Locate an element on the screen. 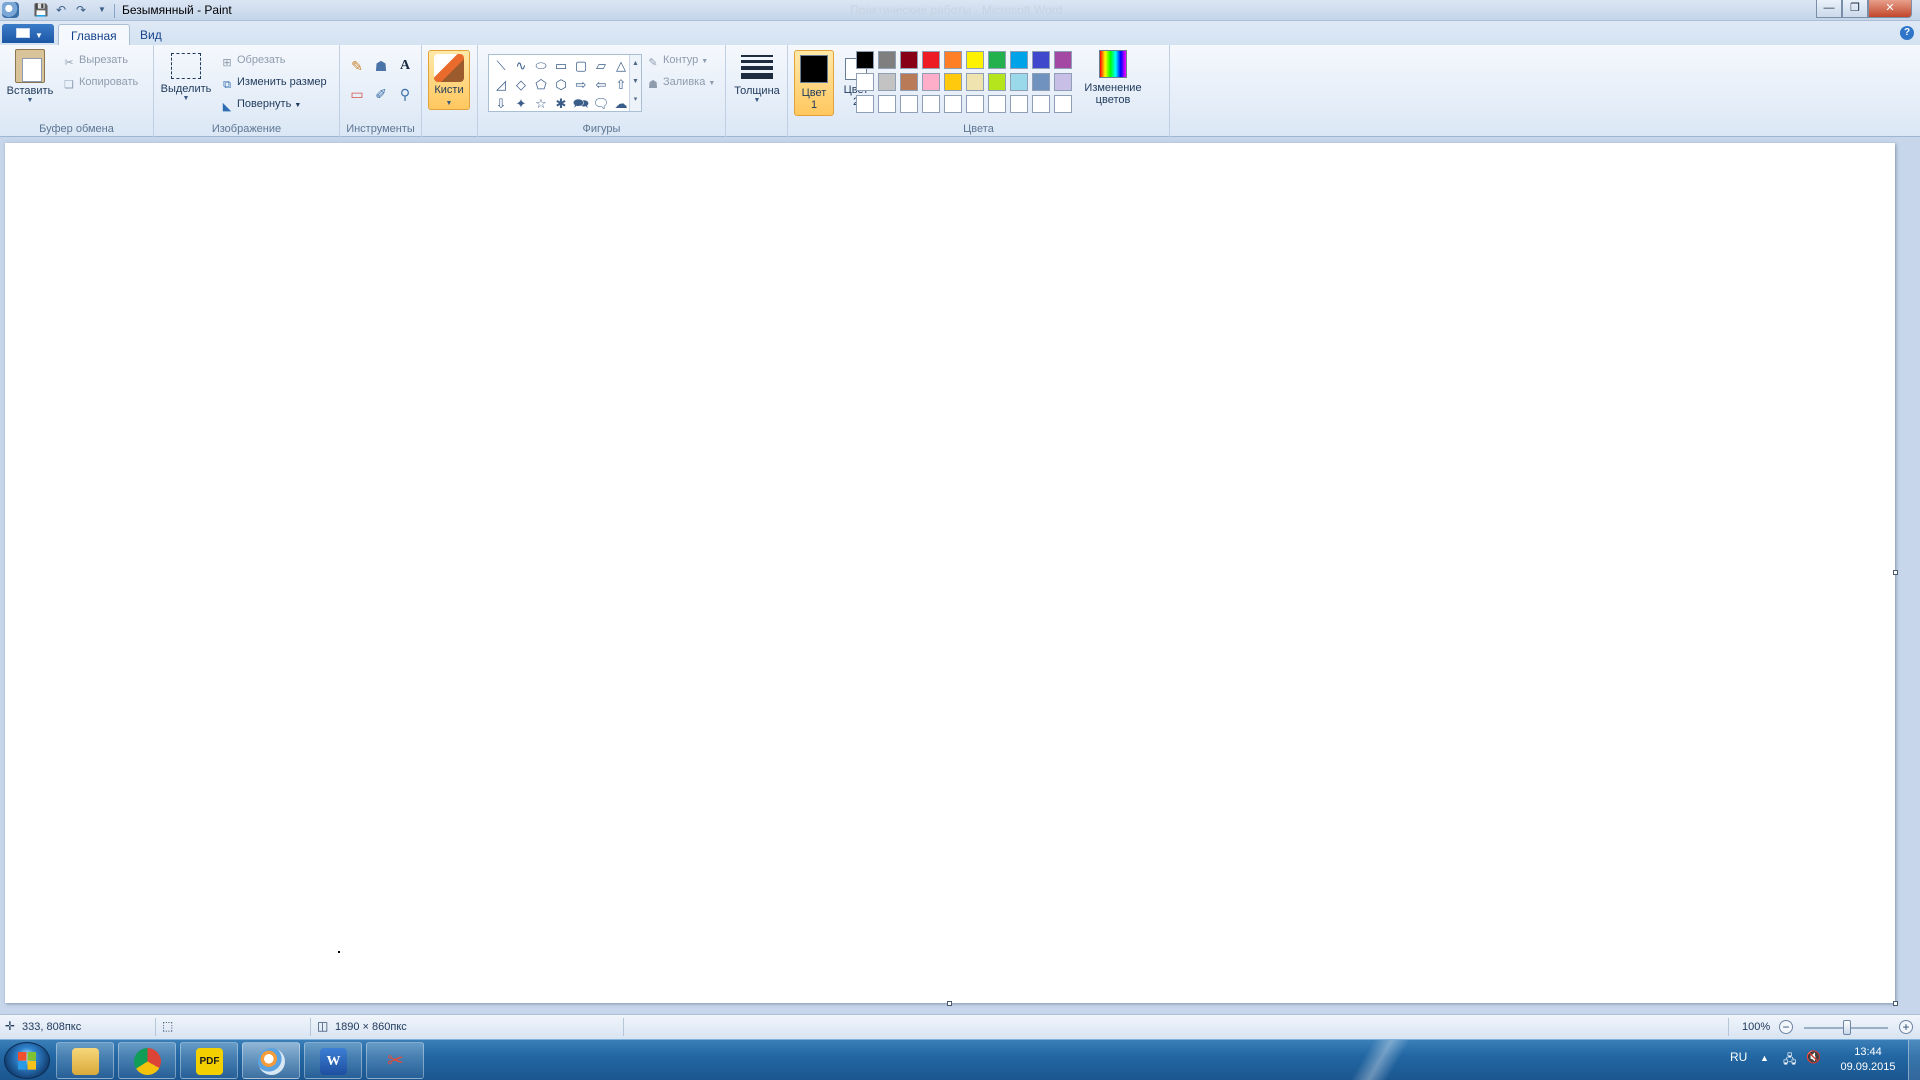 Image resolution: width=1920 pixels, height=1080 pixels. zoom-slider-thumb is located at coordinates (1847, 1027).